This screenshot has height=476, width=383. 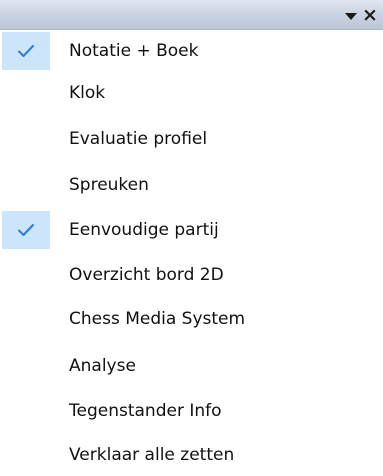 I want to click on menu-item: Tegenstander Info, so click(x=191, y=411).